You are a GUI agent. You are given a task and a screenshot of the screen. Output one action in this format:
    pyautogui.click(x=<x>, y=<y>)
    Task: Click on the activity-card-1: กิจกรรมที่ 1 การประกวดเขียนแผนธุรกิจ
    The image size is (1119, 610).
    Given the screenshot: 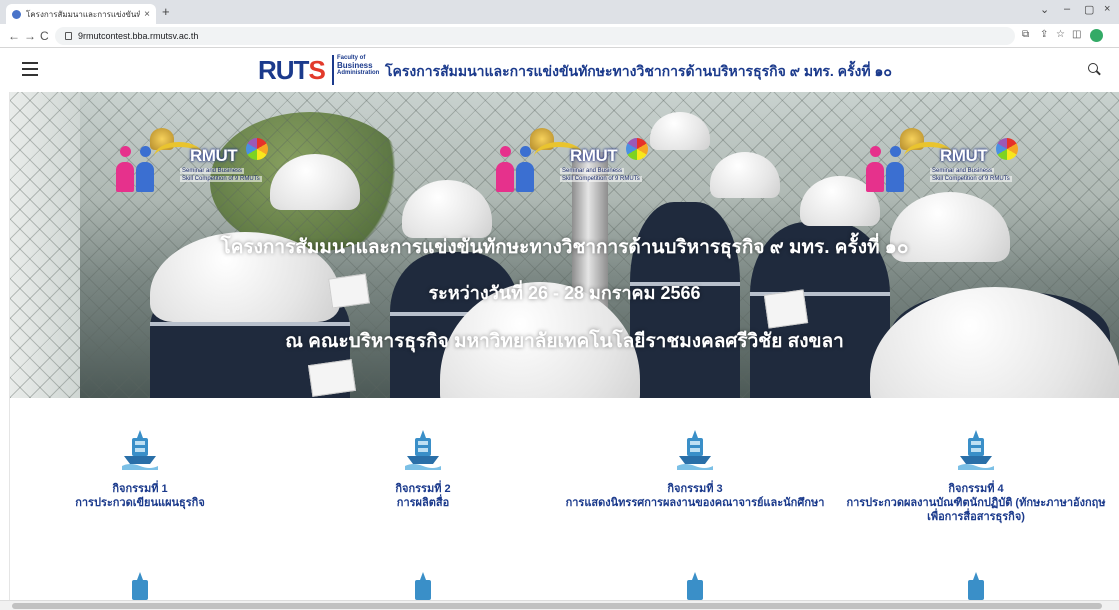 What is the action you would take?
    pyautogui.click(x=140, y=469)
    